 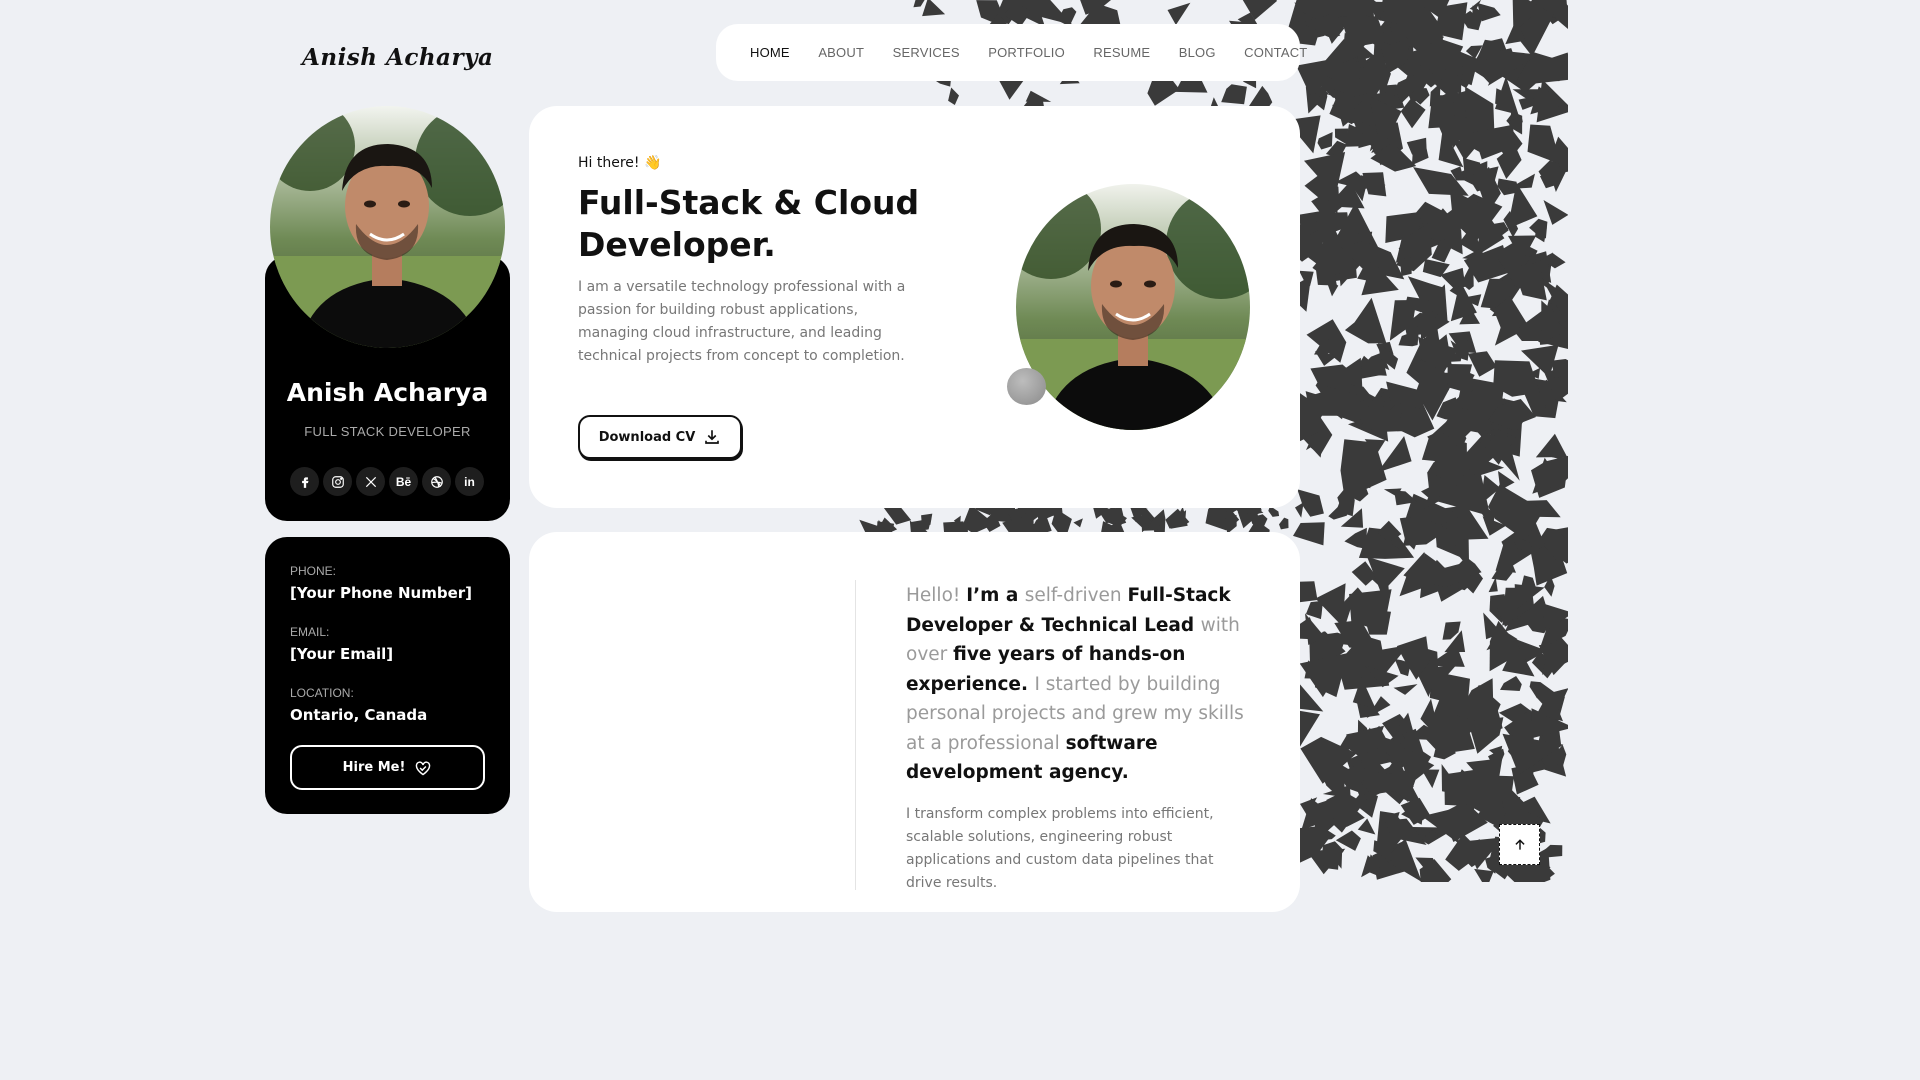 I want to click on location-label: LOCATION:, so click(x=322, y=693).